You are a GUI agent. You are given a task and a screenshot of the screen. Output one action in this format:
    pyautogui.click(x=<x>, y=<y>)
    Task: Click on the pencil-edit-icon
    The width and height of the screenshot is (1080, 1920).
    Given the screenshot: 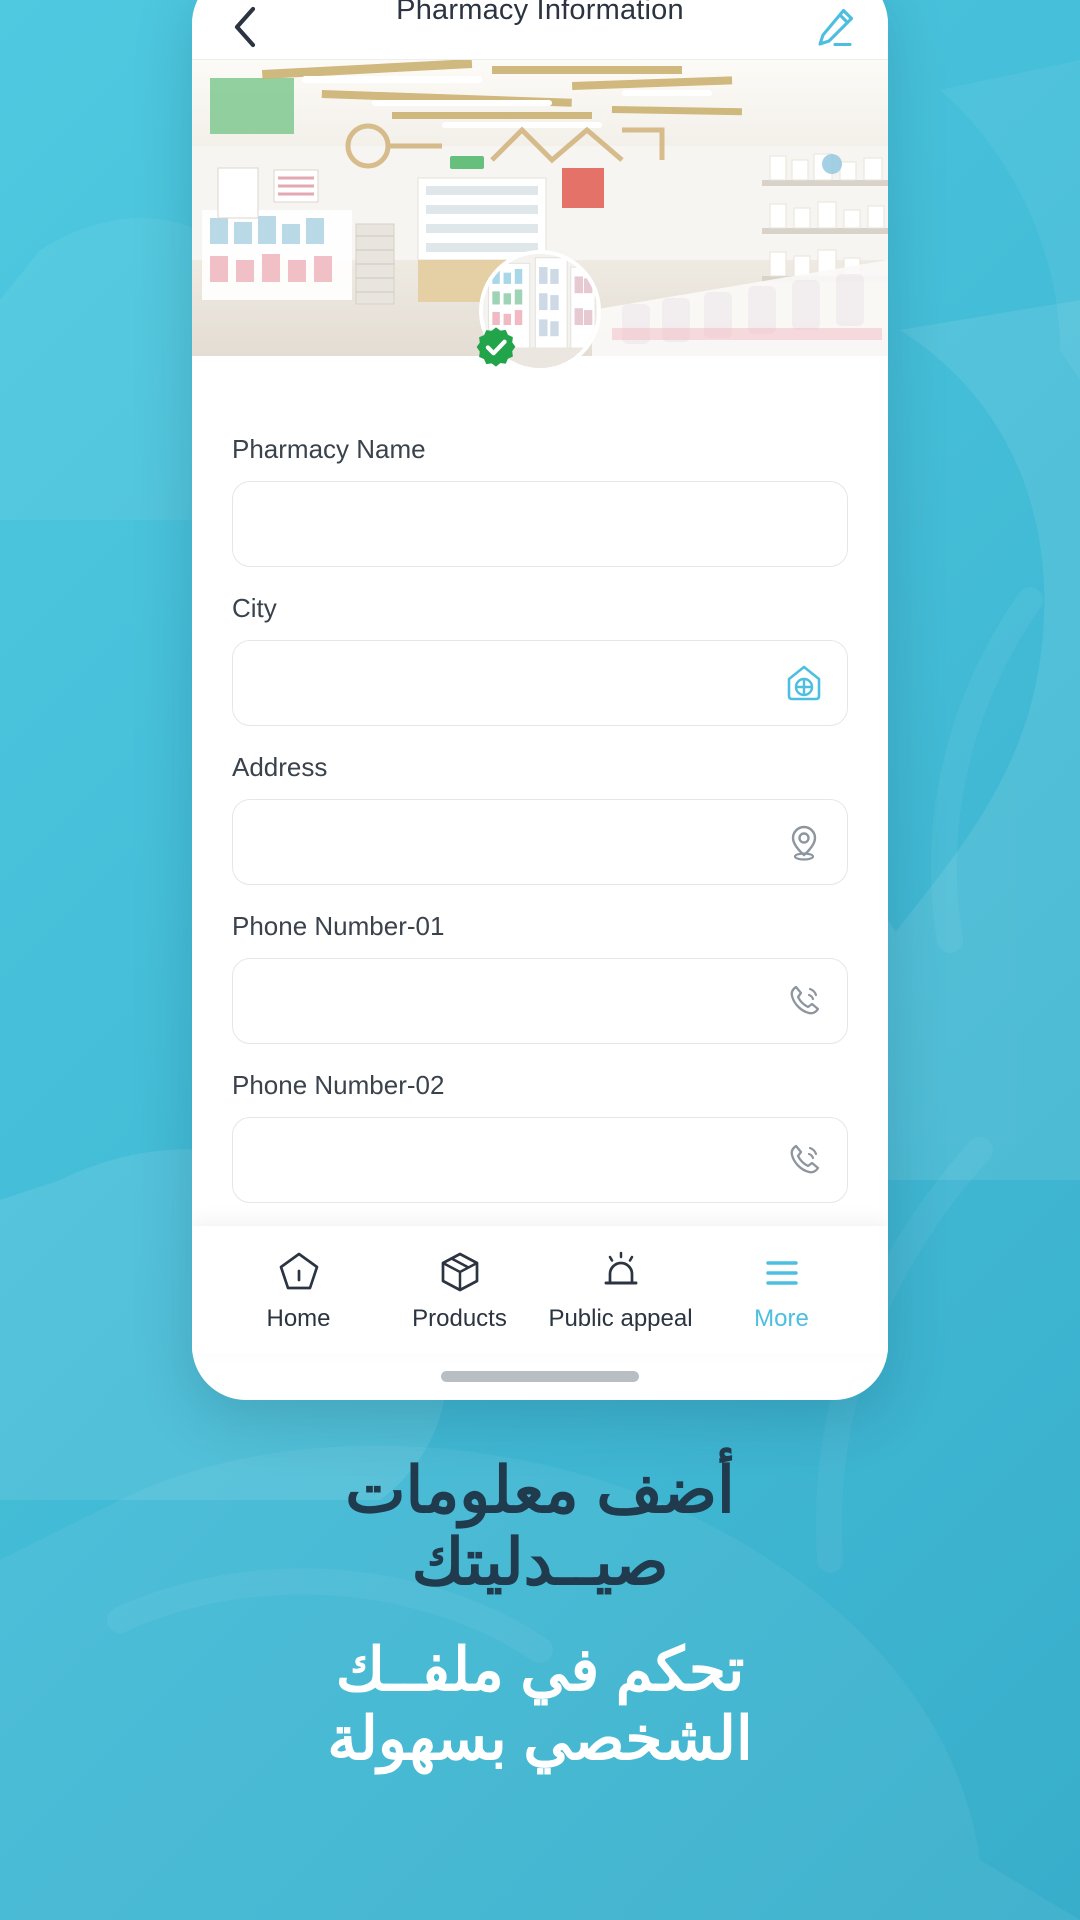 What is the action you would take?
    pyautogui.click(x=836, y=27)
    